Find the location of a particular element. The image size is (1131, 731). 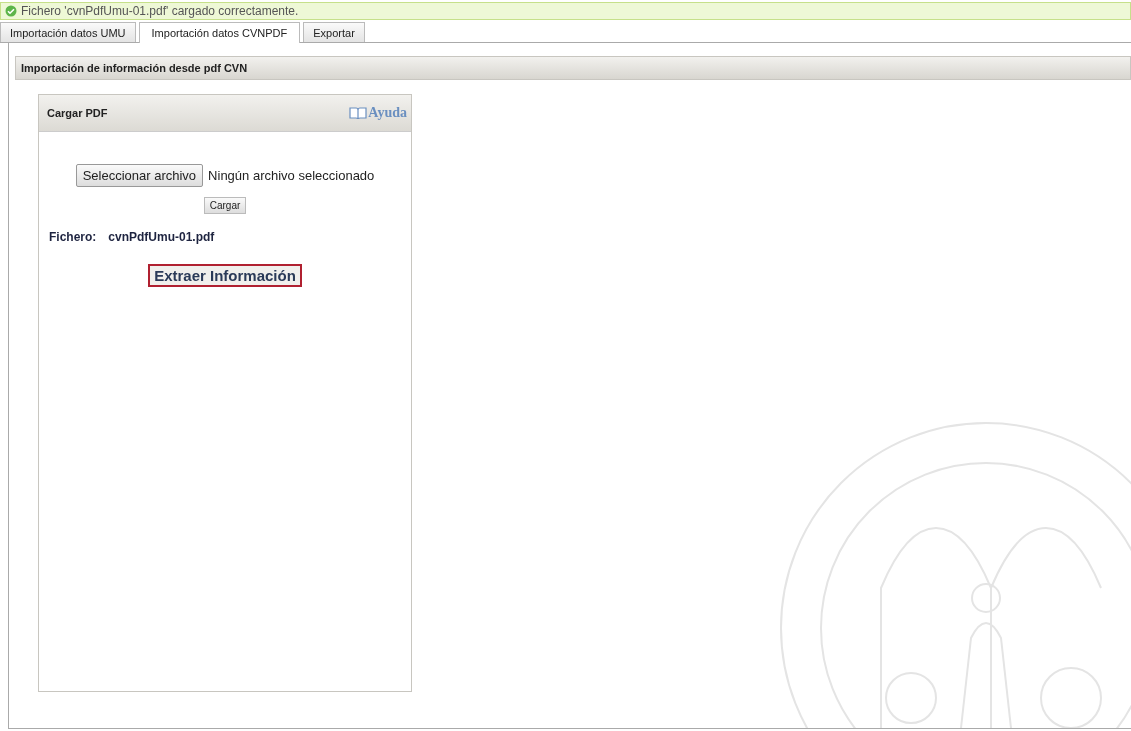

file-name: cvnPdfUmu-01.pdf is located at coordinates (161, 237).